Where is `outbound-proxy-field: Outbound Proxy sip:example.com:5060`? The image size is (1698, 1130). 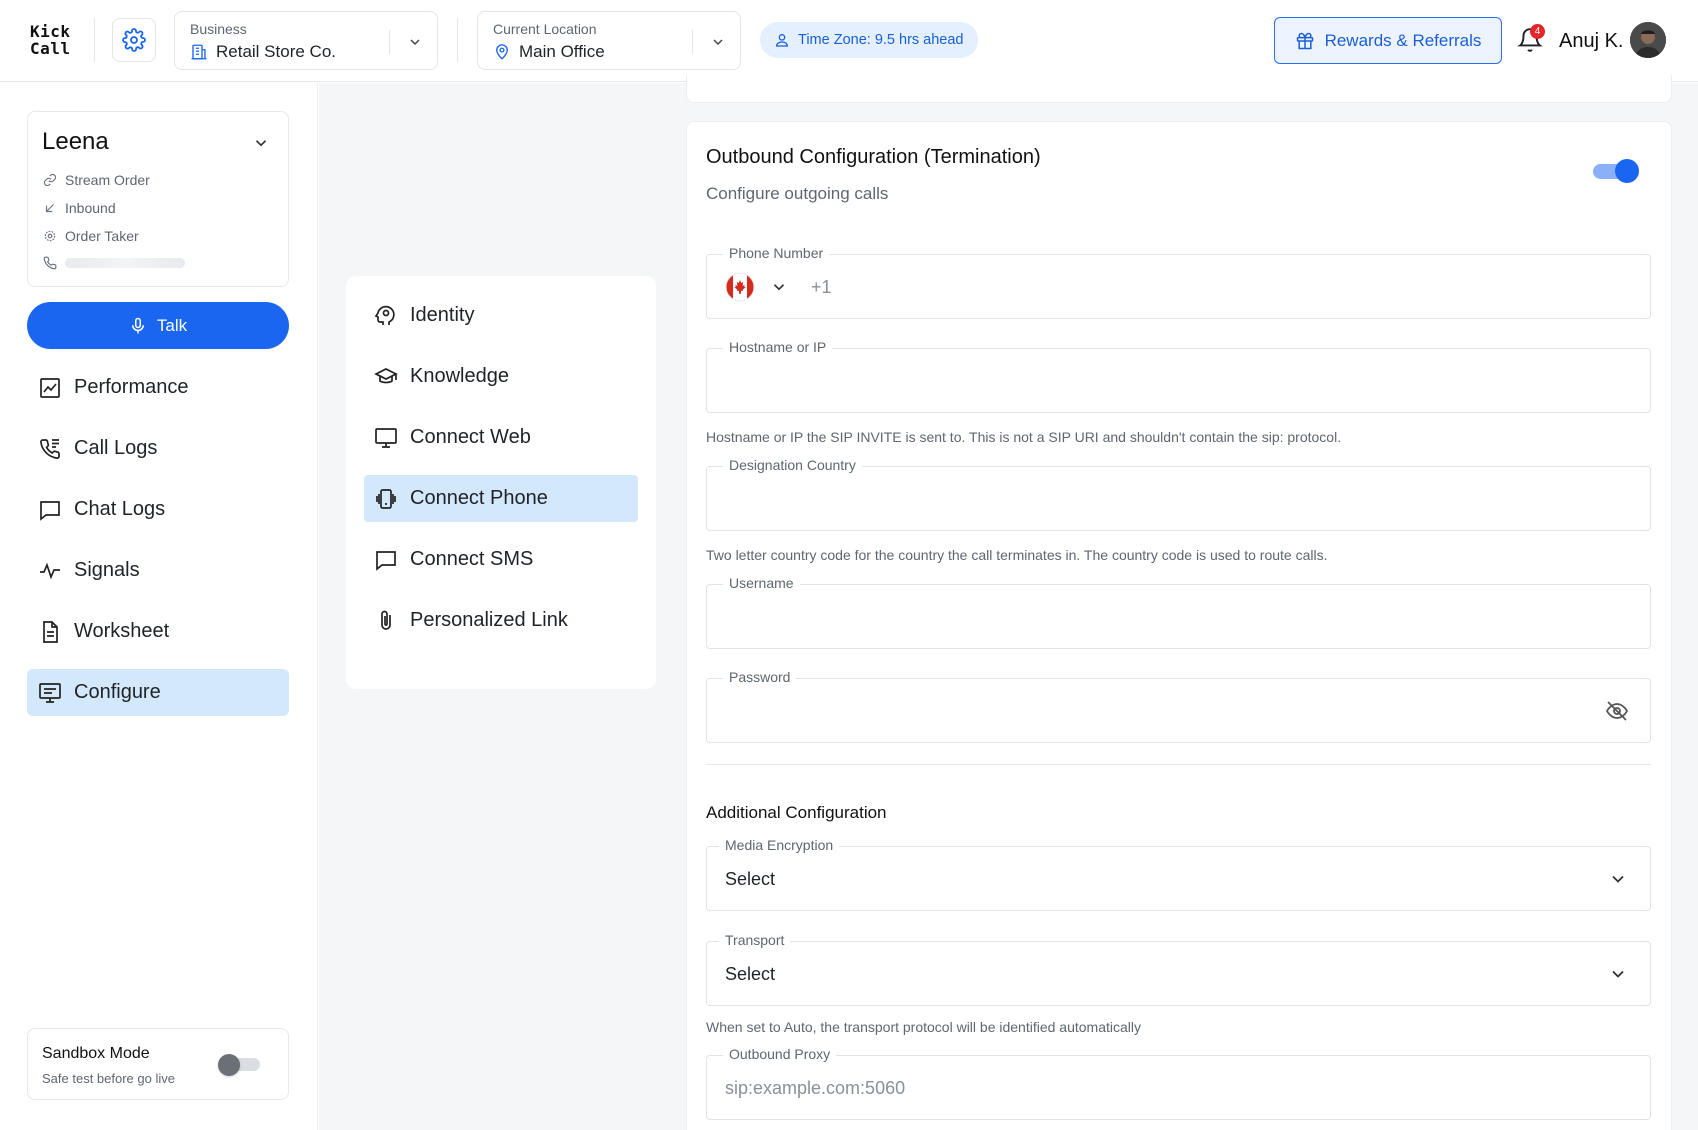 outbound-proxy-field: Outbound Proxy sip:example.com:5060 is located at coordinates (1178, 1083).